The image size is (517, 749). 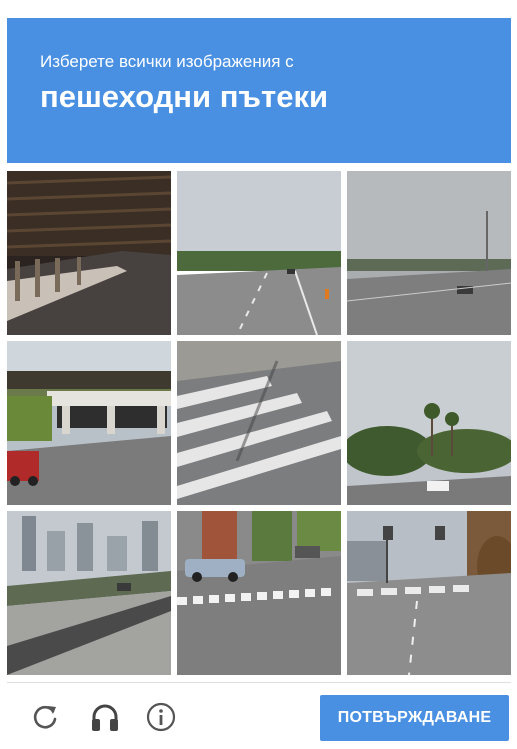 I want to click on verify-button: ПОТВЪРЖДАВАНЕ, so click(x=414, y=718).